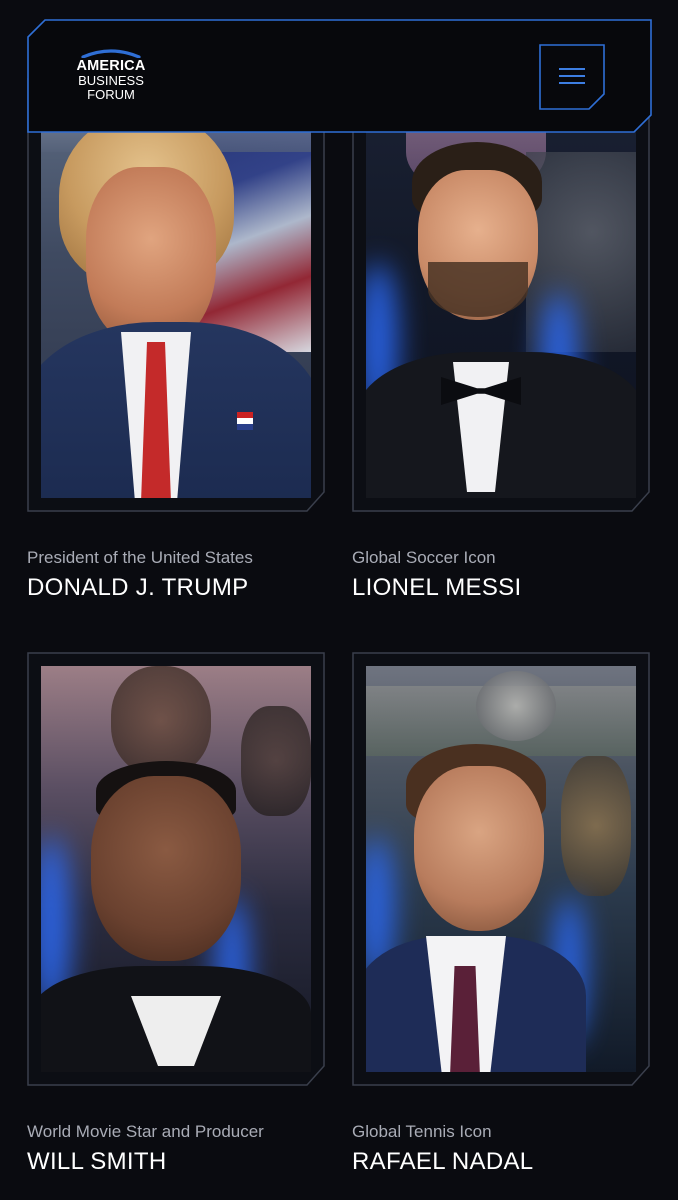  What do you see at coordinates (176, 869) in the screenshot?
I see `speaker-photo-will-smith` at bounding box center [176, 869].